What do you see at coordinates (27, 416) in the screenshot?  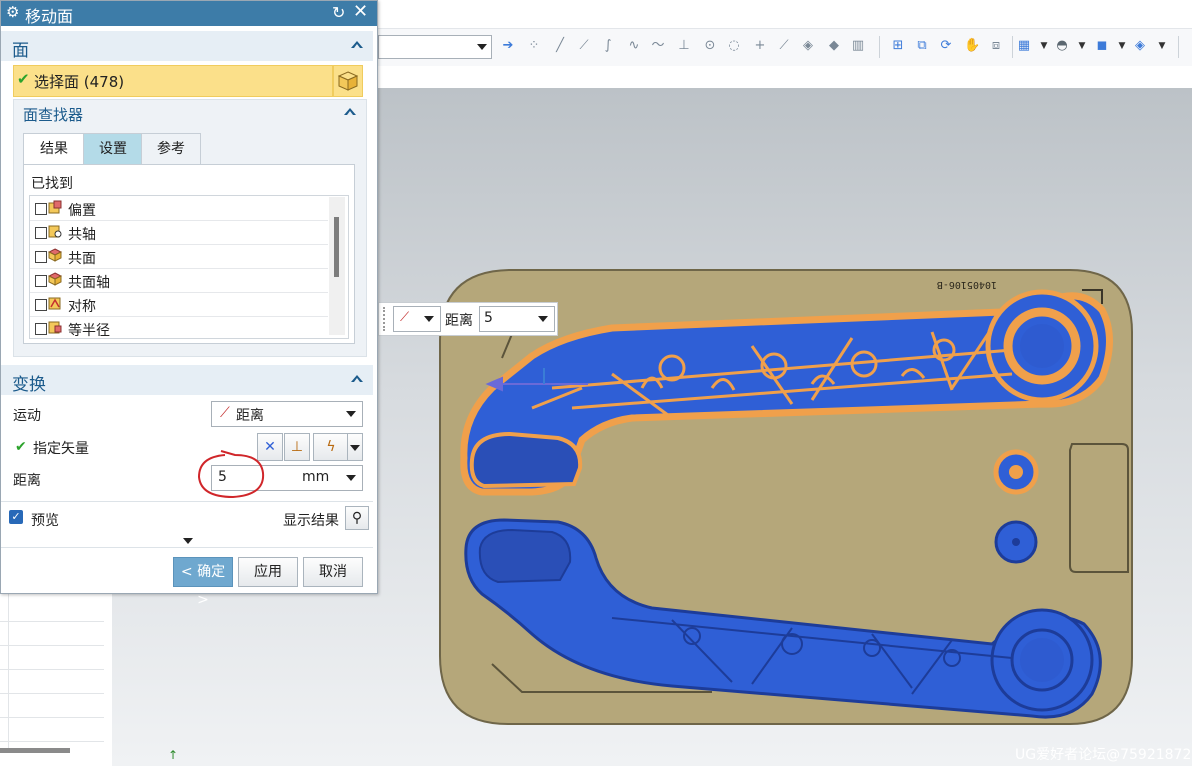 I see `motion-label: 运动` at bounding box center [27, 416].